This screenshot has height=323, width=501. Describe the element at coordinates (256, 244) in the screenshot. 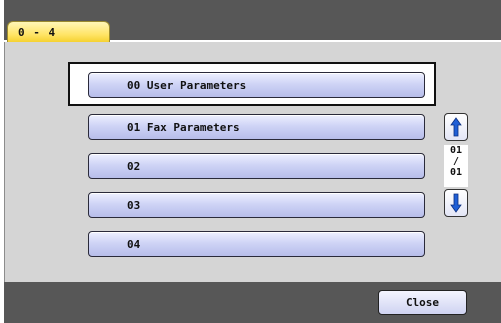

I see `menu-item-04: 04` at that location.